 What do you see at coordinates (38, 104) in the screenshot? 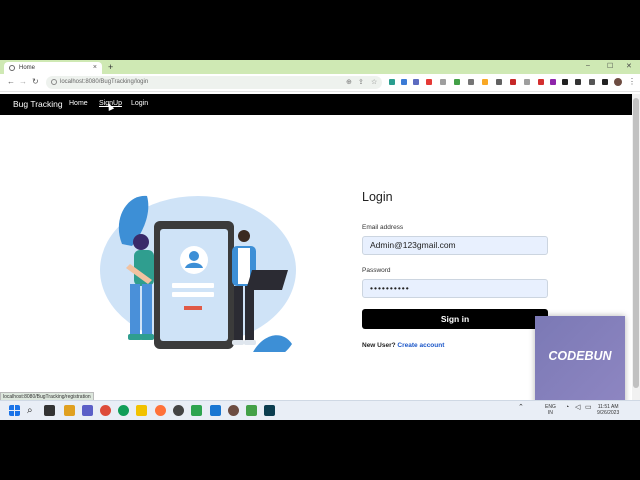
I see `navbar-brand: Bug Tracking` at bounding box center [38, 104].